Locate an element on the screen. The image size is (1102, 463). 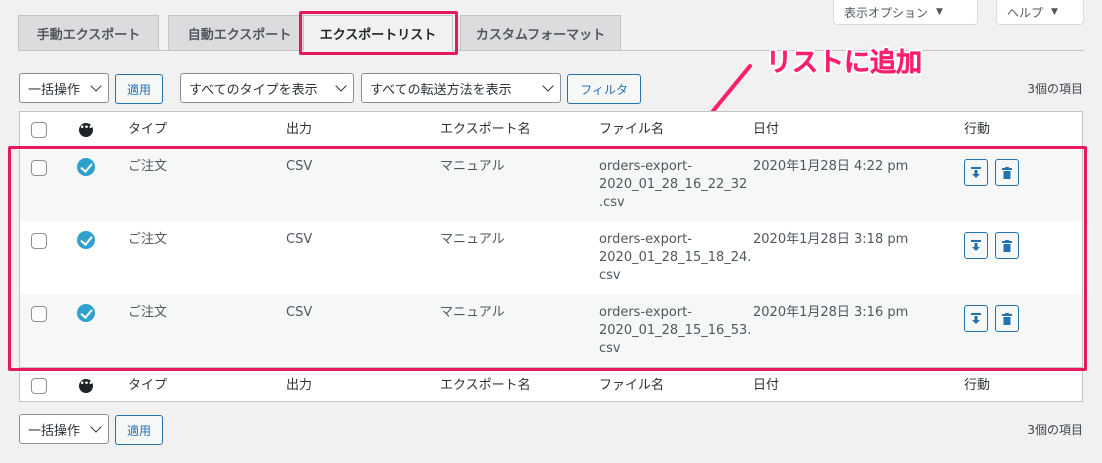
tab-label: エクスポートリスト is located at coordinates (378, 35).